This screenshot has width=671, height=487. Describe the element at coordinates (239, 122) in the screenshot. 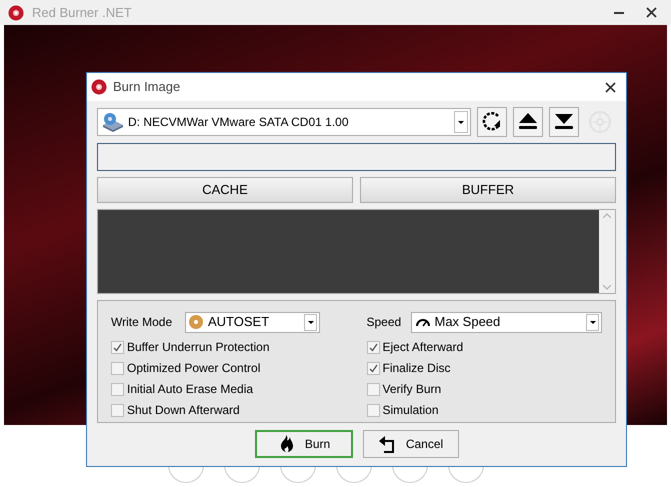

I see `drive-name: D: NECVMWar VMware SATA CD01 1.00` at that location.